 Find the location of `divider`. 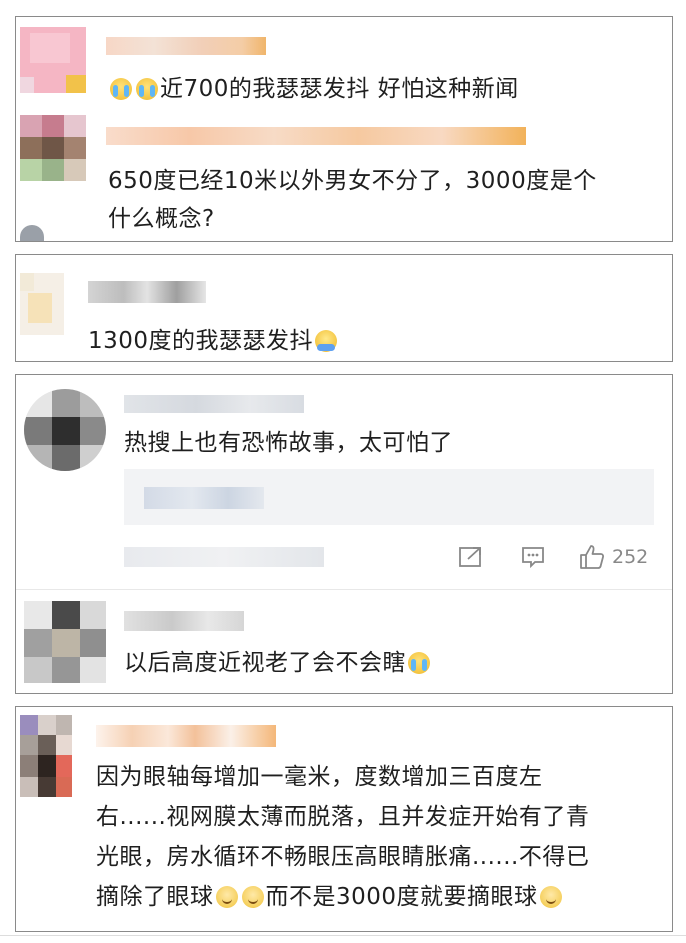

divider is located at coordinates (344, 589).